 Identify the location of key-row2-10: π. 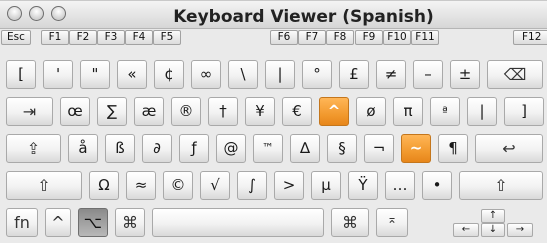
(408, 111).